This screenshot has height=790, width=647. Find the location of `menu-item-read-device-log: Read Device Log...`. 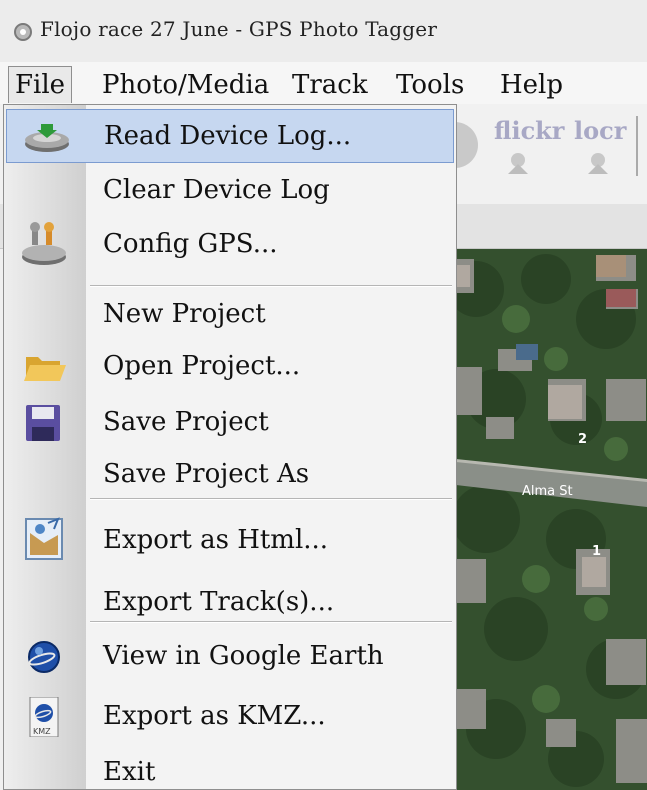

menu-item-read-device-log: Read Device Log... is located at coordinates (230, 136).